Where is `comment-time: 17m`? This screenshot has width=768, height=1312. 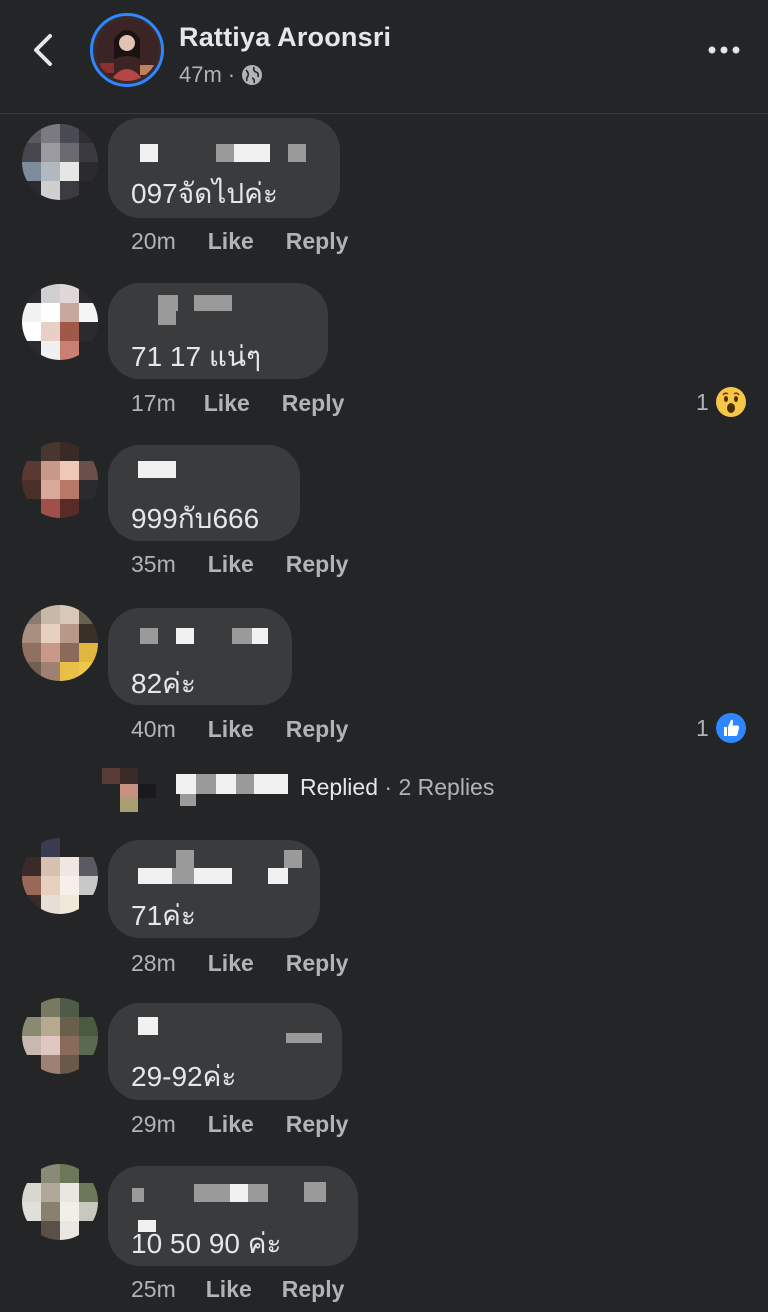
comment-time: 17m is located at coordinates (153, 403).